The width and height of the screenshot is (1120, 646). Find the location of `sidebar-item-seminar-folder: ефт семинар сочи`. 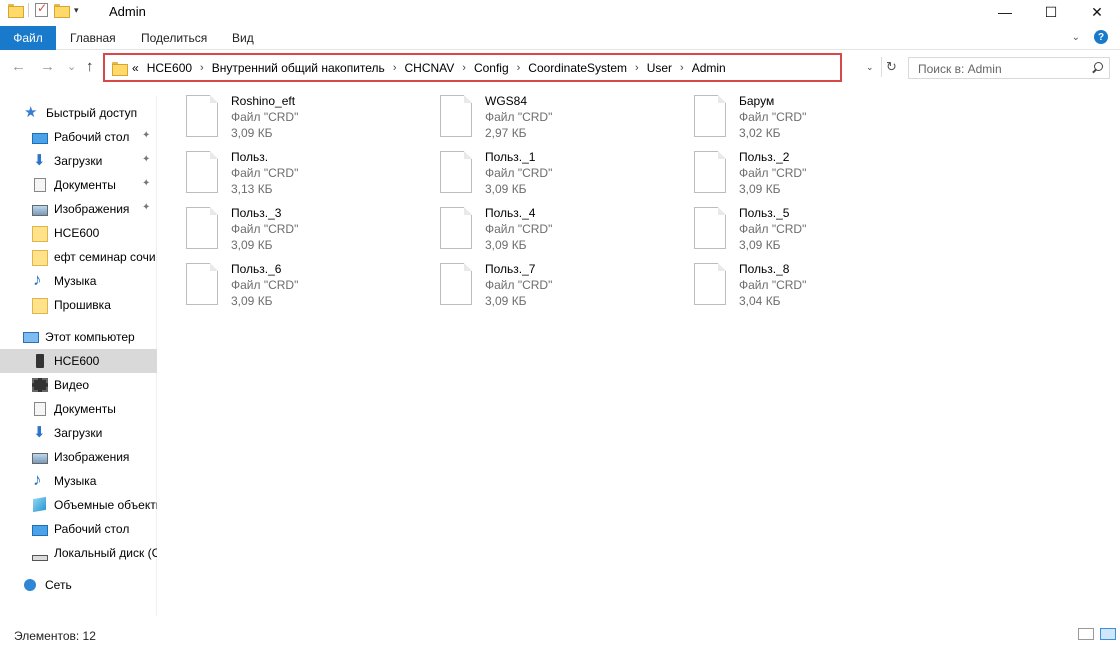

sidebar-item-seminar-folder: ефт семинар сочи is located at coordinates (78, 257).